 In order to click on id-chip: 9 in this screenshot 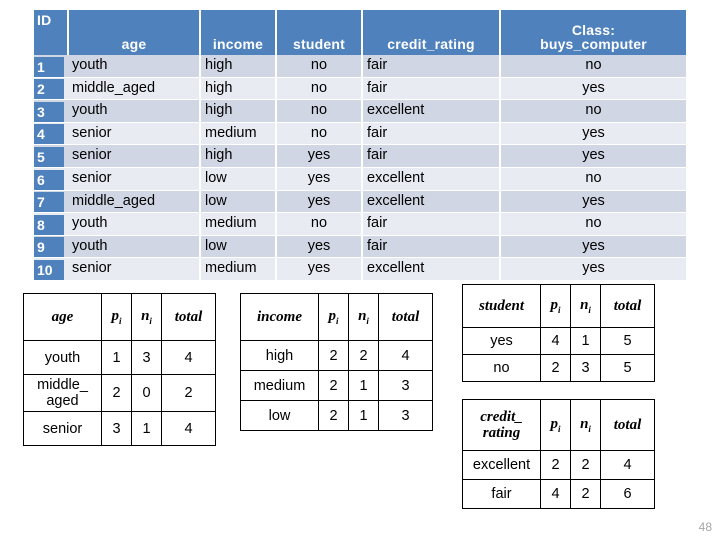, I will do `click(49, 247)`.